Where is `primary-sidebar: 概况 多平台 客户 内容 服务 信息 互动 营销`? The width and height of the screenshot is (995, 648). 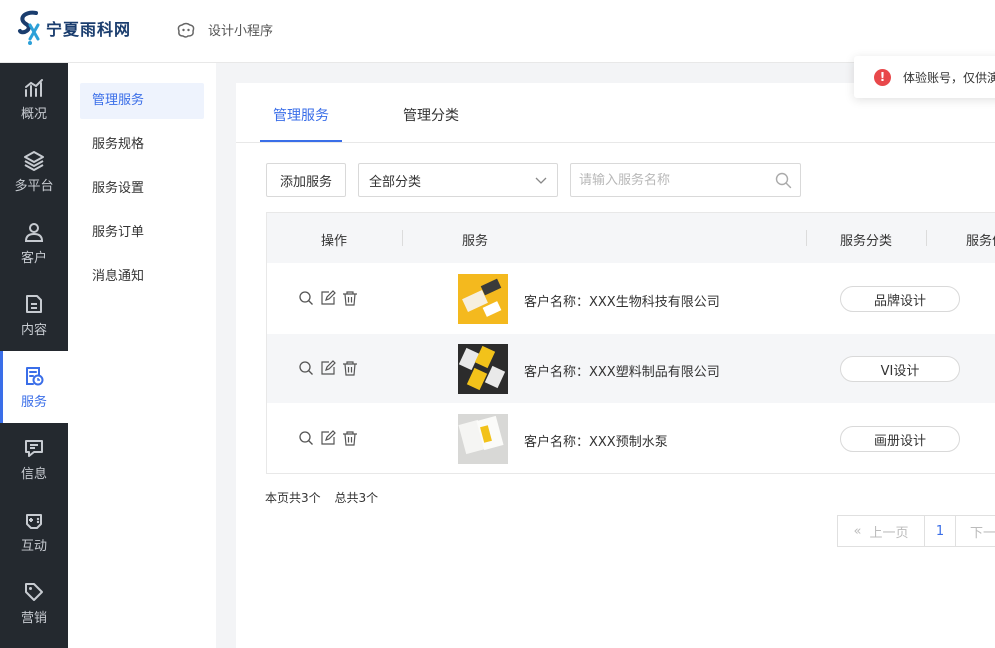
primary-sidebar: 概况 多平台 客户 内容 服务 信息 互动 营销 is located at coordinates (34, 355).